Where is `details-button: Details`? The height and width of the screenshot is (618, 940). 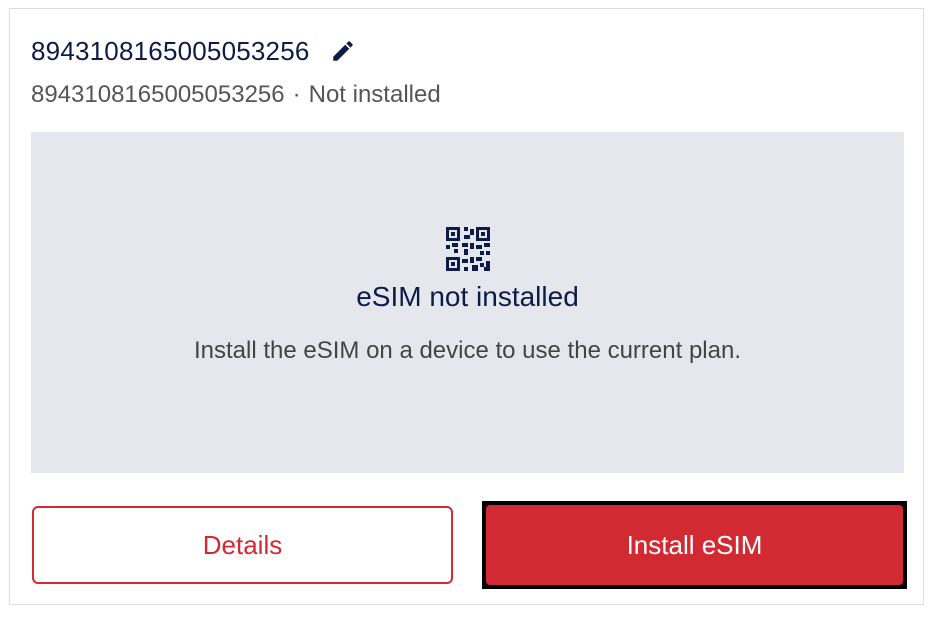 details-button: Details is located at coordinates (242, 545).